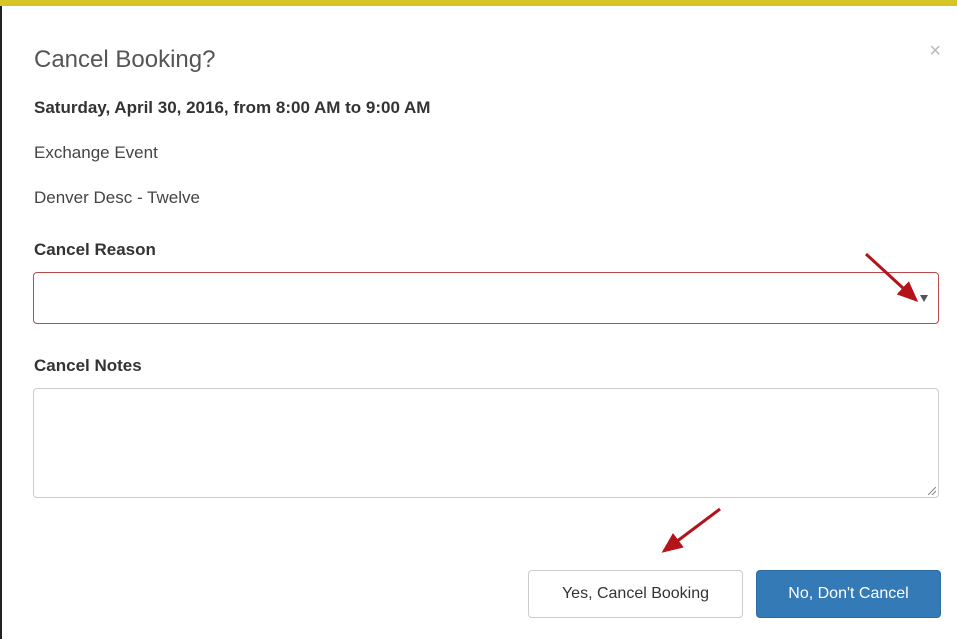 The width and height of the screenshot is (957, 639). I want to click on close-icon: ×, so click(935, 51).